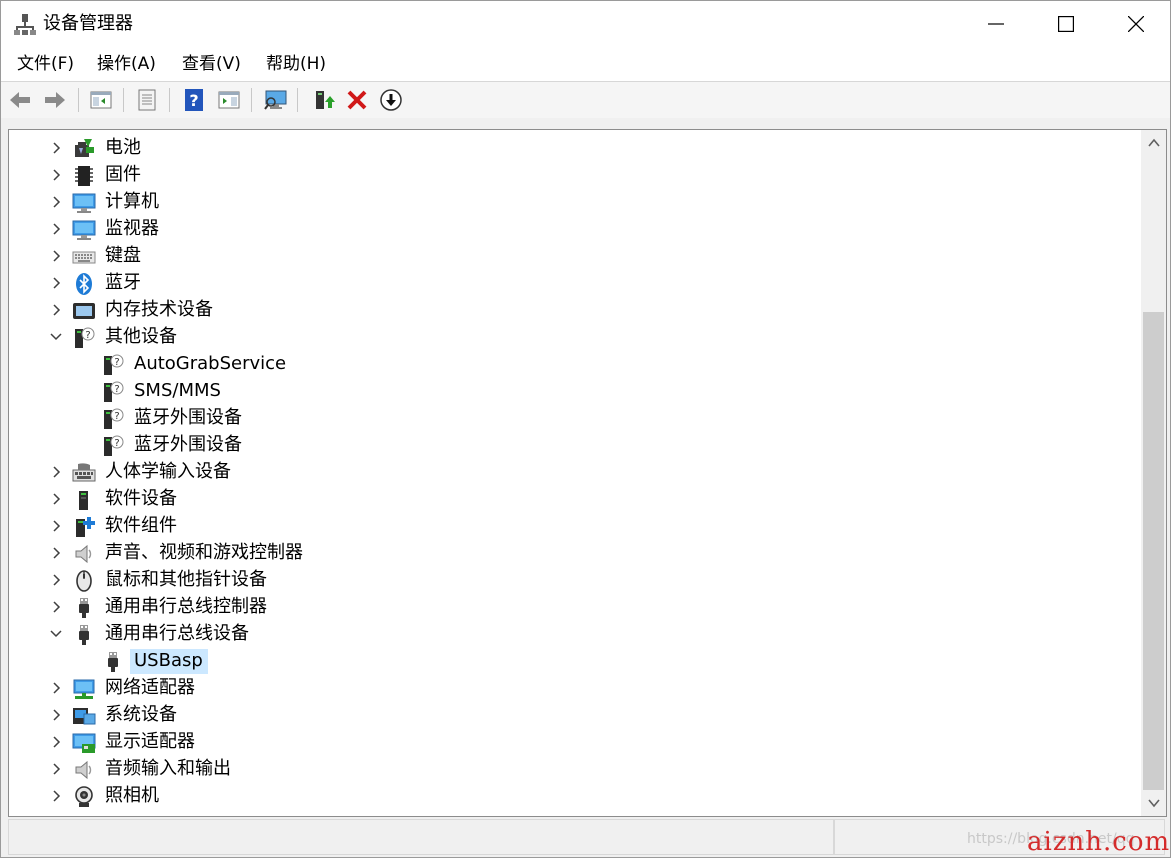 The width and height of the screenshot is (1171, 858). Describe the element at coordinates (84, 608) in the screenshot. I see `usb-icon` at that location.